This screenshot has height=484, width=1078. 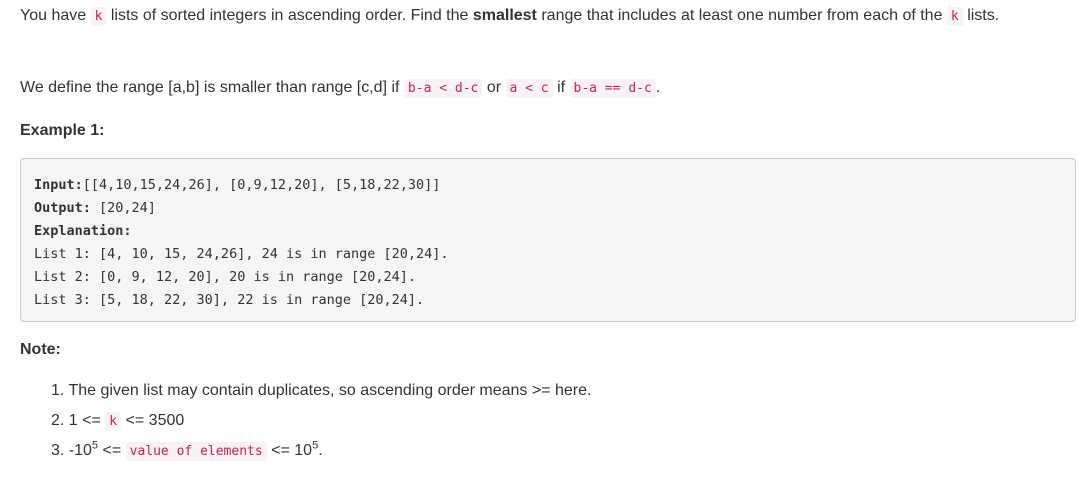 I want to click on note-item-3: 3. -105 <= value of elements <= 105., so click(x=321, y=451).